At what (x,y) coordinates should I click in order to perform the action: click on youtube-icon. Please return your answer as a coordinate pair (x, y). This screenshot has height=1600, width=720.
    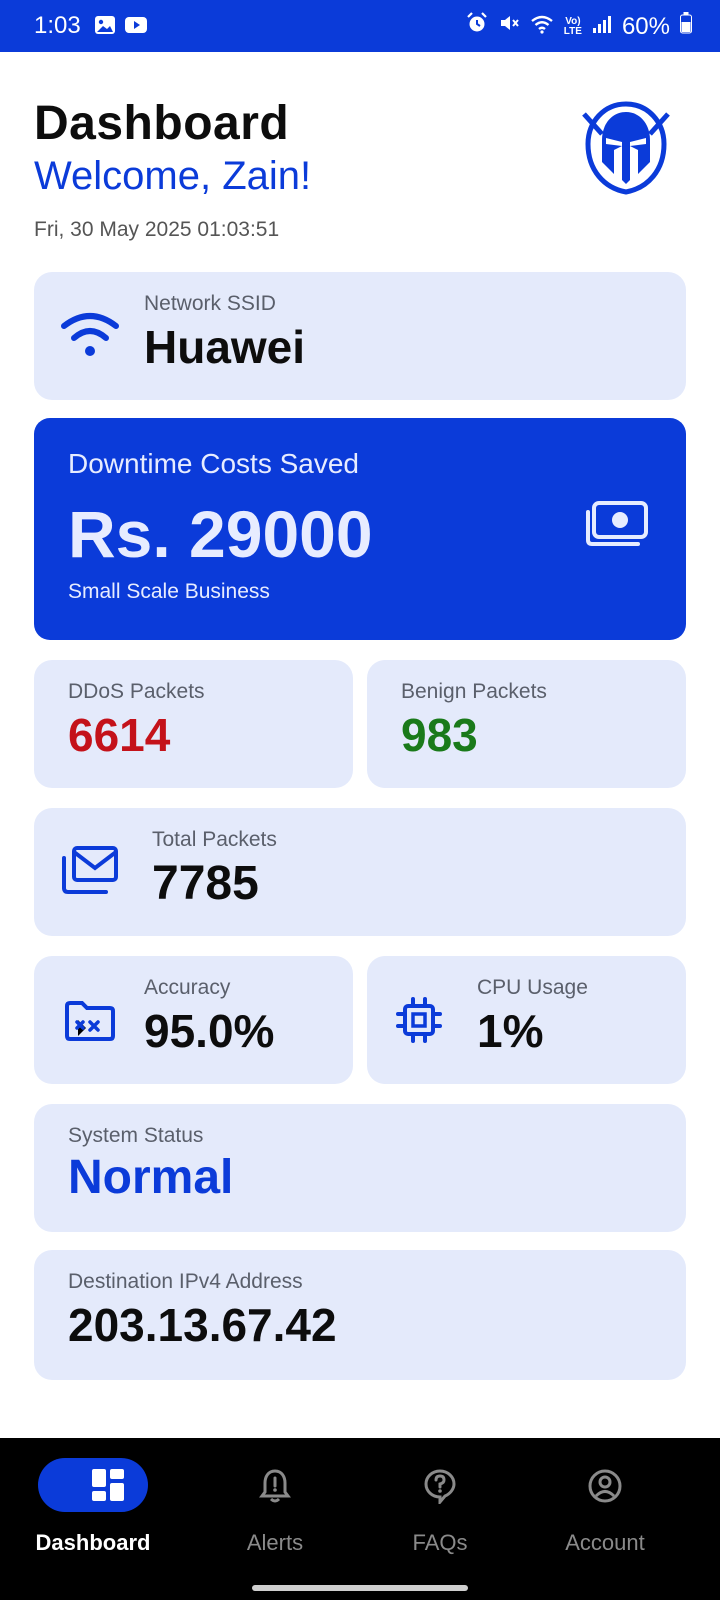
    Looking at the image, I should click on (136, 27).